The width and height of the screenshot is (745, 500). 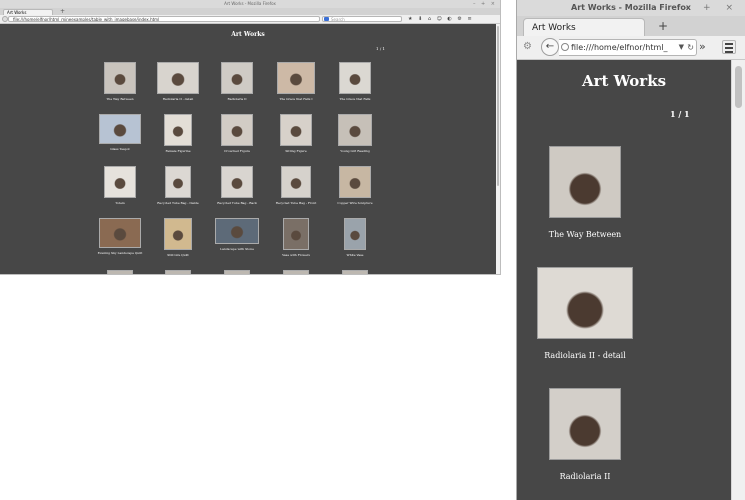 I want to click on gallery-item: Female Figurine, so click(x=178, y=133).